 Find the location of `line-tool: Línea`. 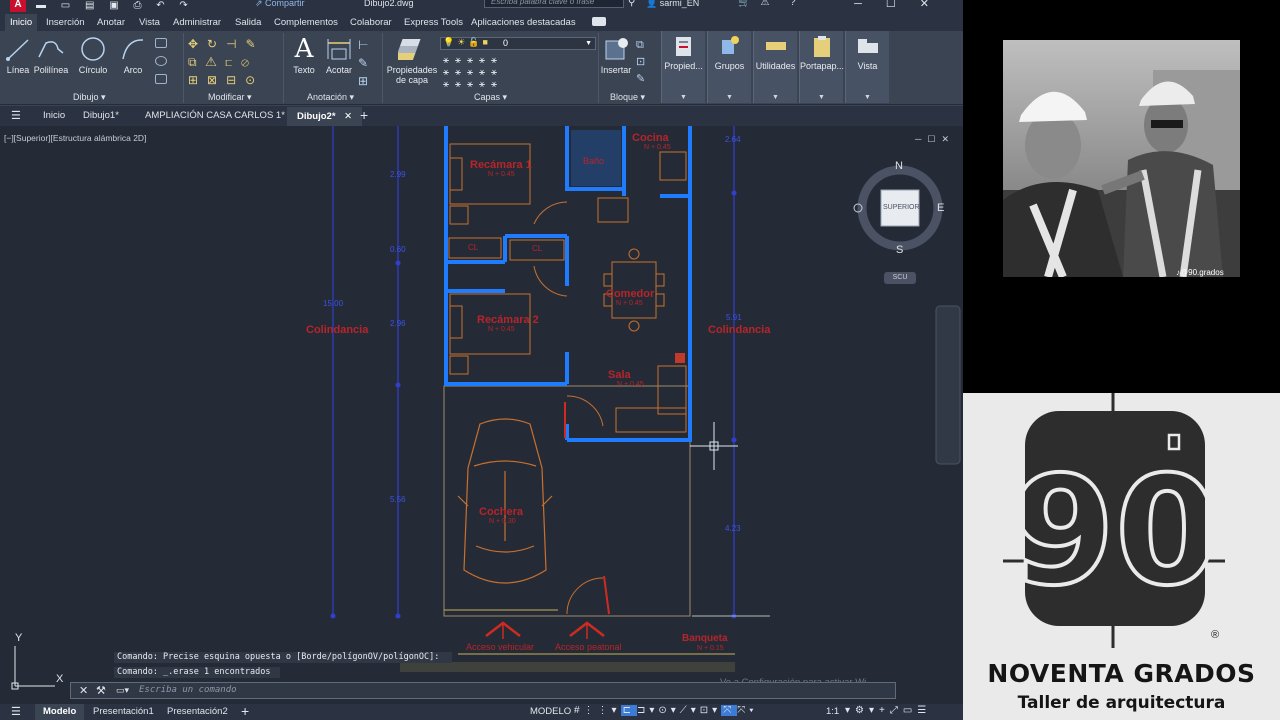

line-tool: Línea is located at coordinates (18, 55).